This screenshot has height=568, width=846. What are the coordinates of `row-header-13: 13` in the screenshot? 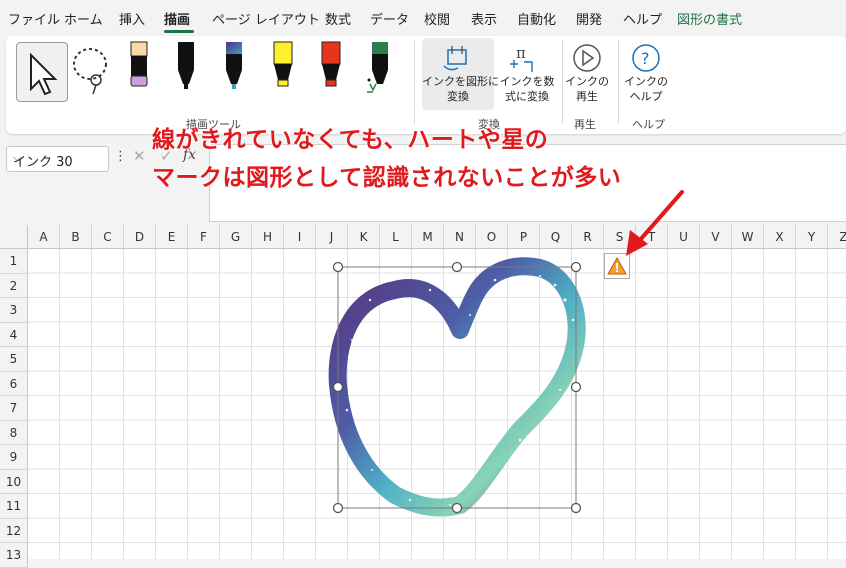 It's located at (14, 555).